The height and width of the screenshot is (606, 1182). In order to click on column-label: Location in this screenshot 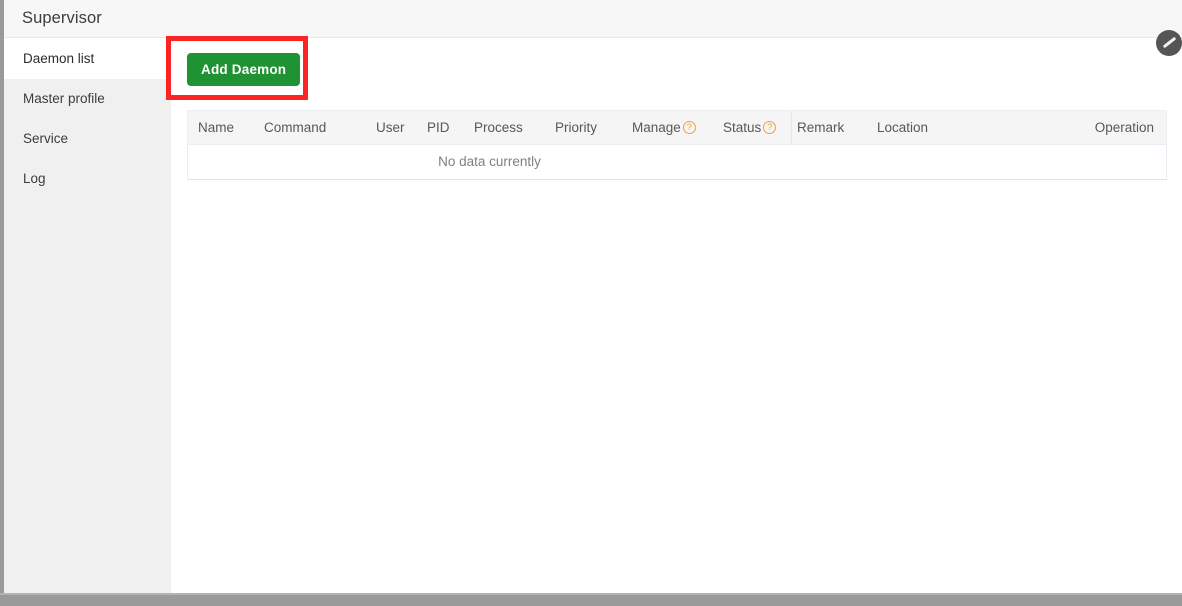, I will do `click(903, 127)`.